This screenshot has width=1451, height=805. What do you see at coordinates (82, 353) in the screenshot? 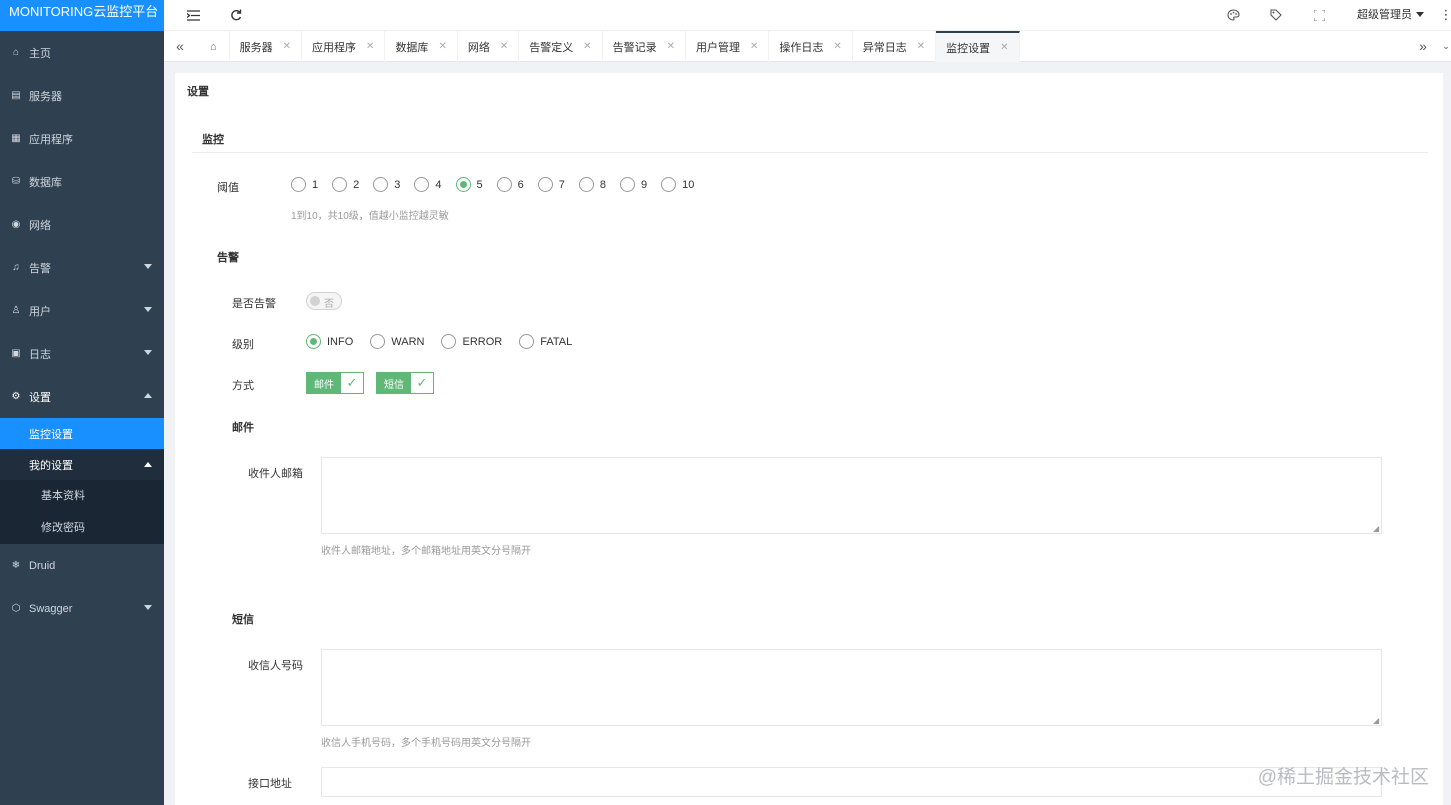
I see `sidebar-item-log: ▣ 日志` at bounding box center [82, 353].